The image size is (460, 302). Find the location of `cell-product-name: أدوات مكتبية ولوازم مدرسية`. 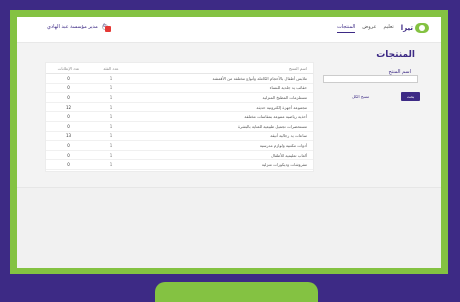

cell-product-name: أدوات مكتبية ولوازم مدرسية is located at coordinates (222, 145).